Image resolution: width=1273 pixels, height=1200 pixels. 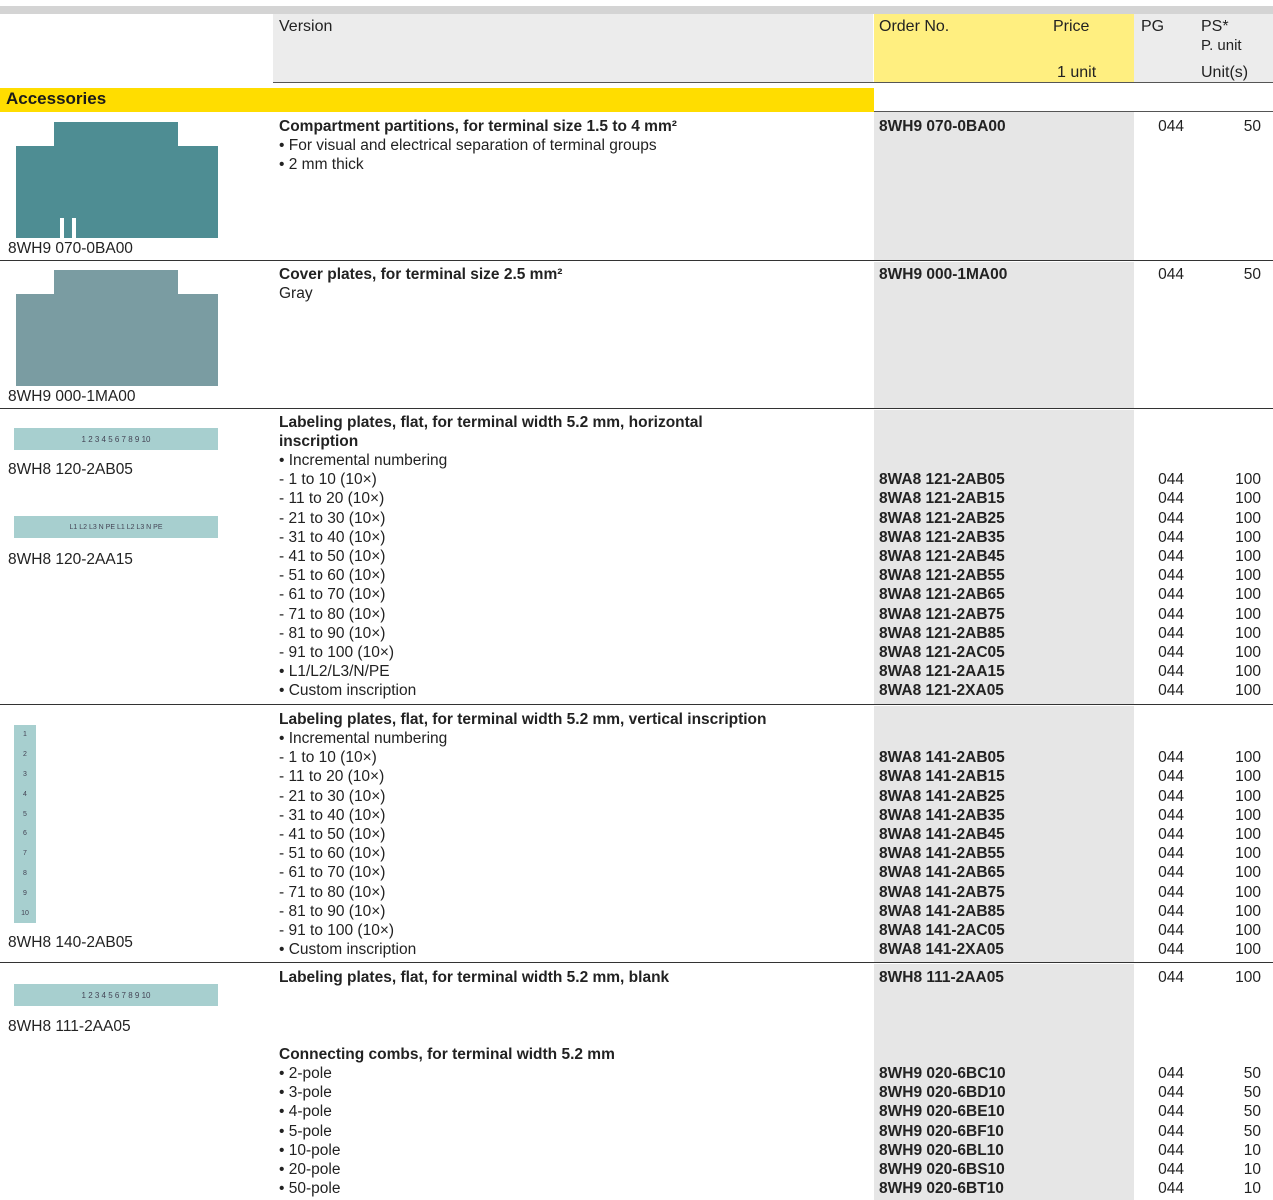 I want to click on strip-number: 7, so click(x=25, y=854).